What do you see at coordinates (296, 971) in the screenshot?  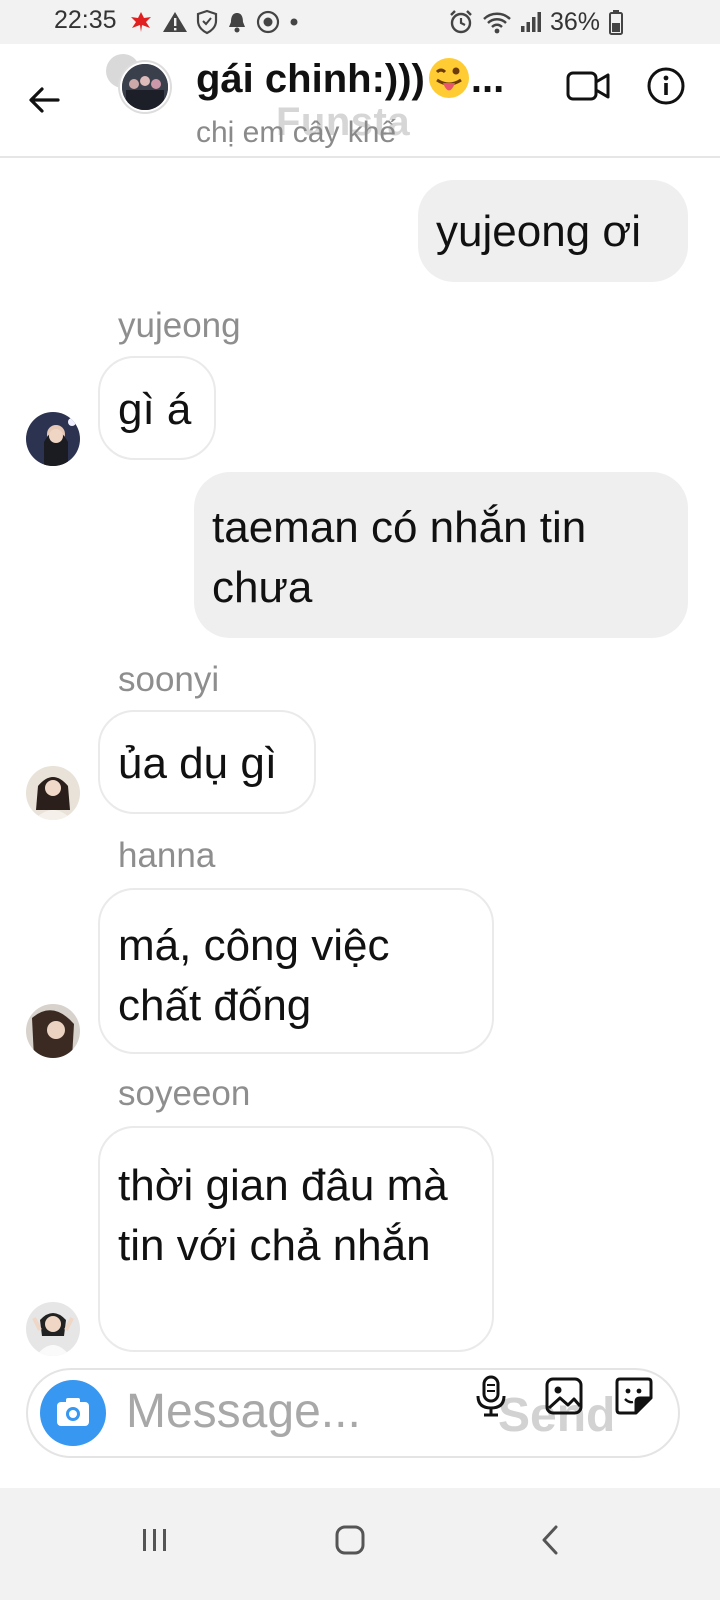 I see `incoming-message: má, công việc chất đống` at bounding box center [296, 971].